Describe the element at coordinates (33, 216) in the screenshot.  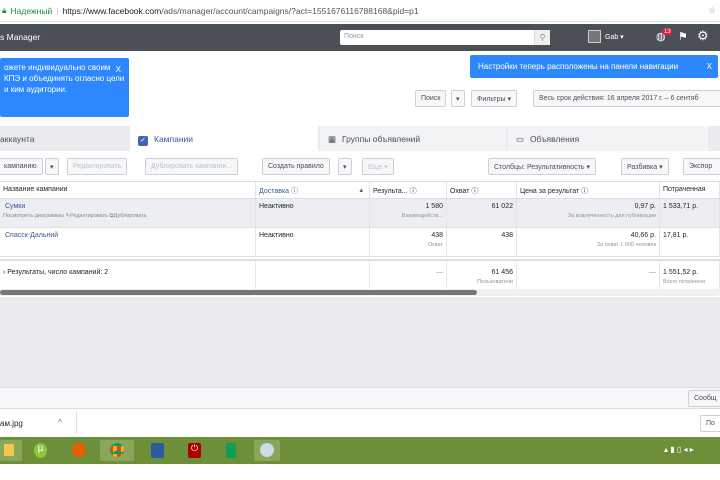
I see `view-charts-link: Посмотреть диаграммы` at that location.